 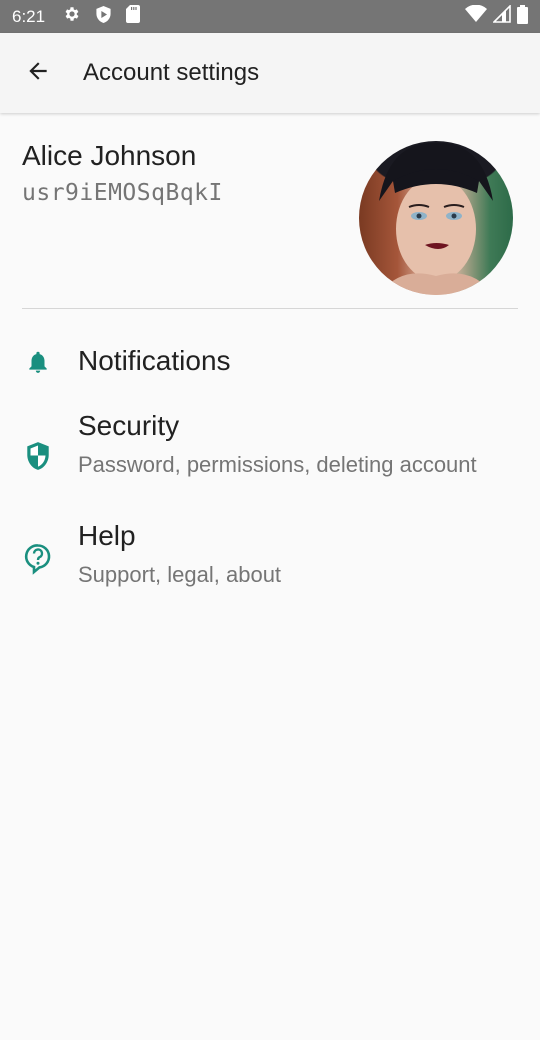 What do you see at coordinates (270, 308) in the screenshot?
I see `divider` at bounding box center [270, 308].